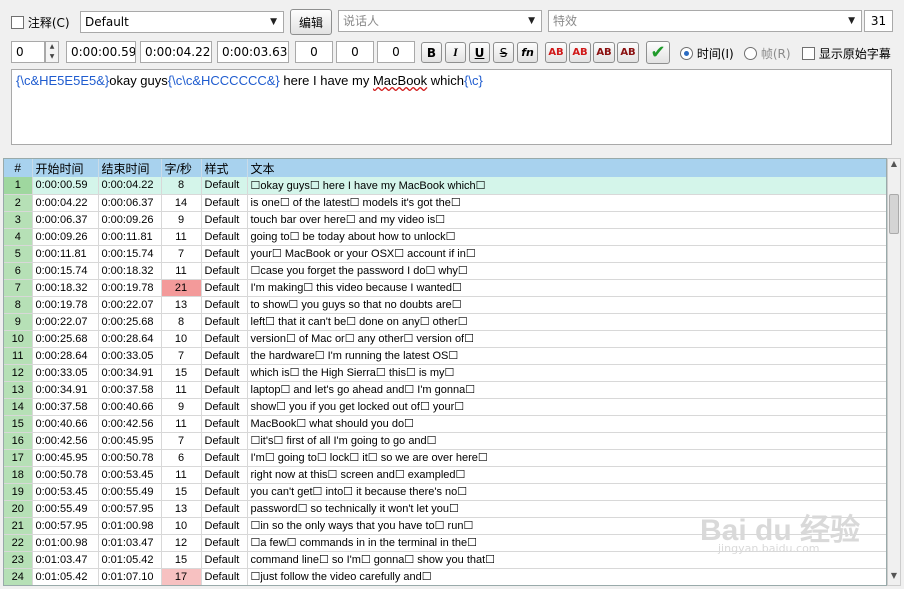 This screenshot has height=589, width=904. I want to click on row-text: which is☐ the High Sierra☐ this☐ is my☐, so click(566, 373).